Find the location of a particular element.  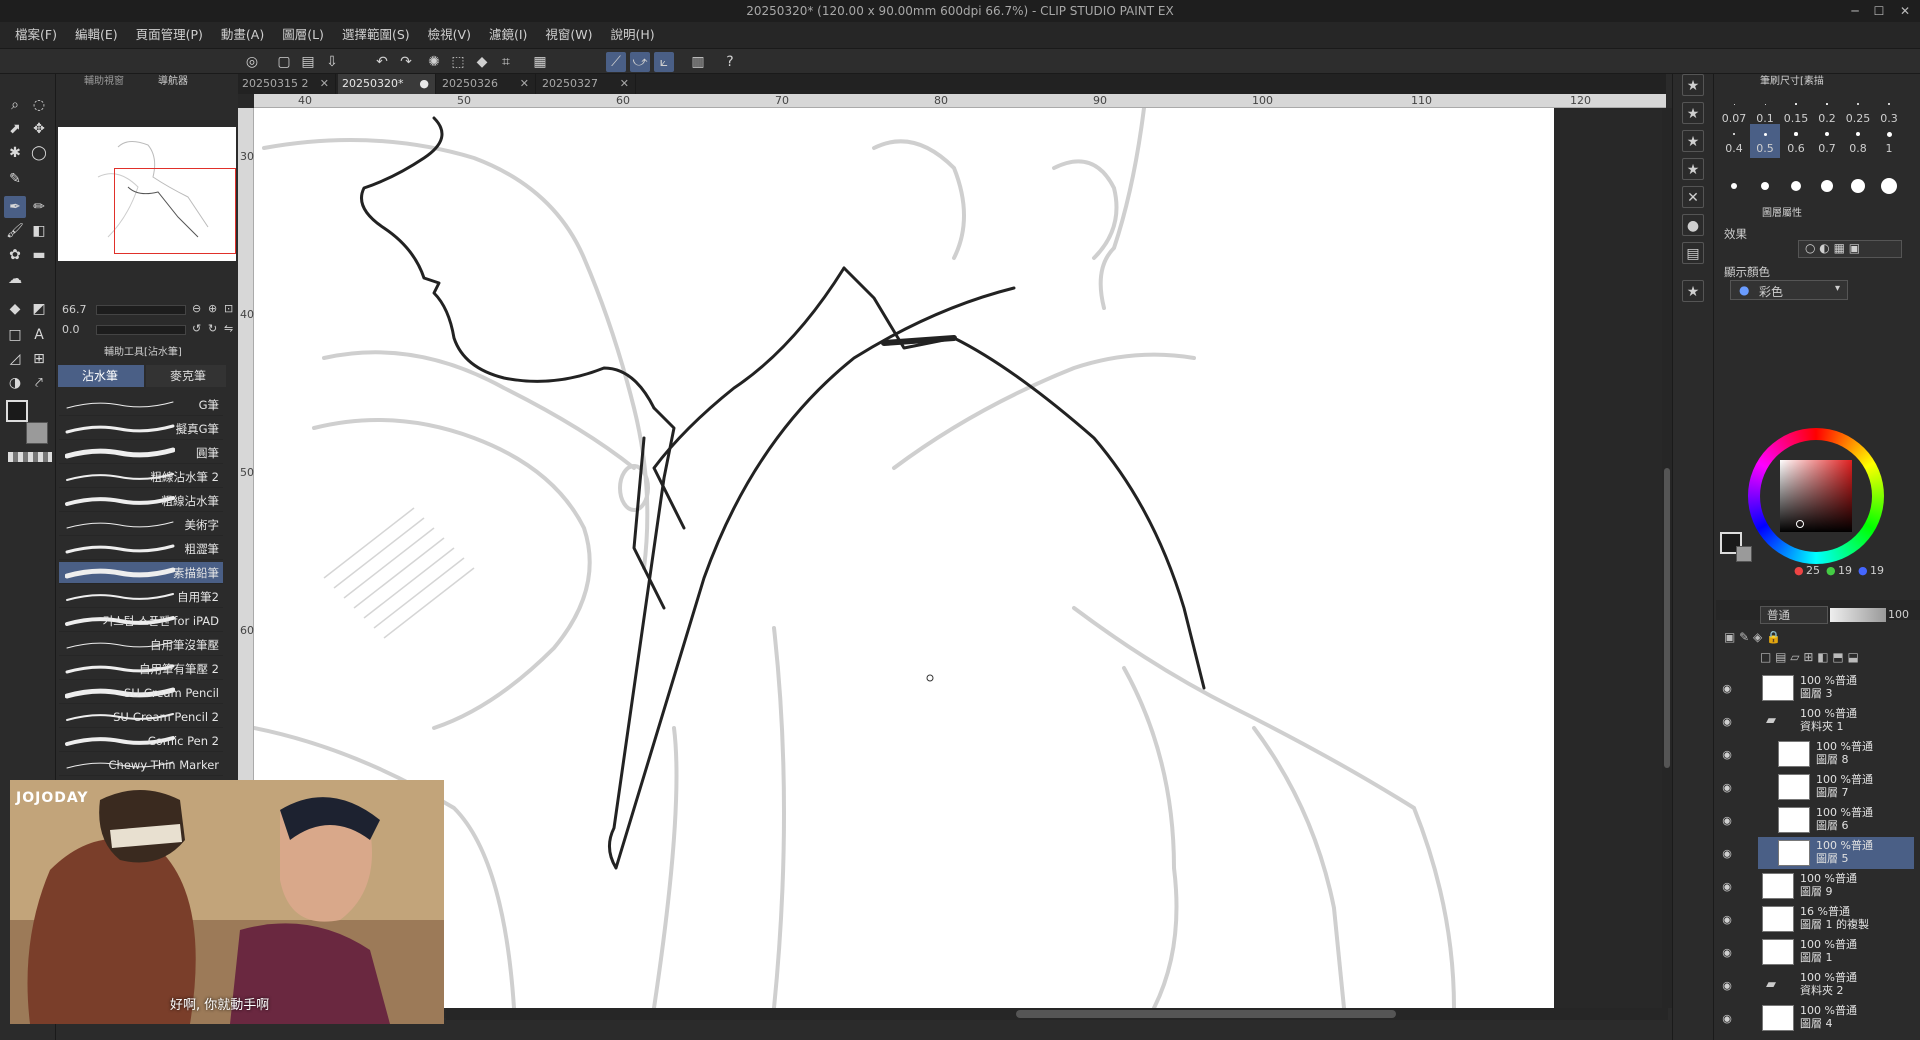

ruler-snap-icon: ⟀ is located at coordinates (664, 62).